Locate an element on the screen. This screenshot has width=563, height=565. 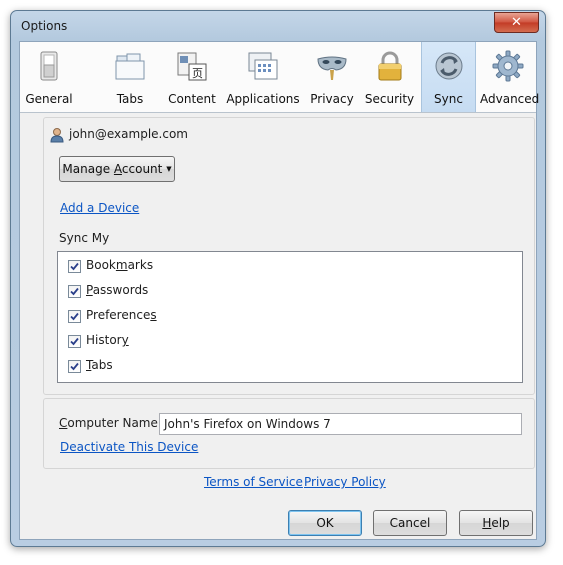
gear-icon is located at coordinates (508, 66).